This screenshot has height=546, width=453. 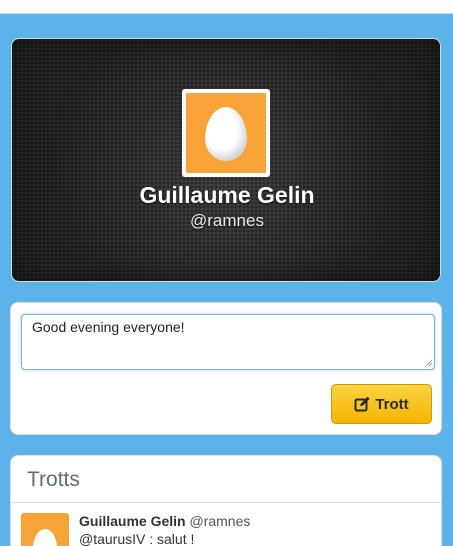 I want to click on trott-input, so click(x=228, y=342).